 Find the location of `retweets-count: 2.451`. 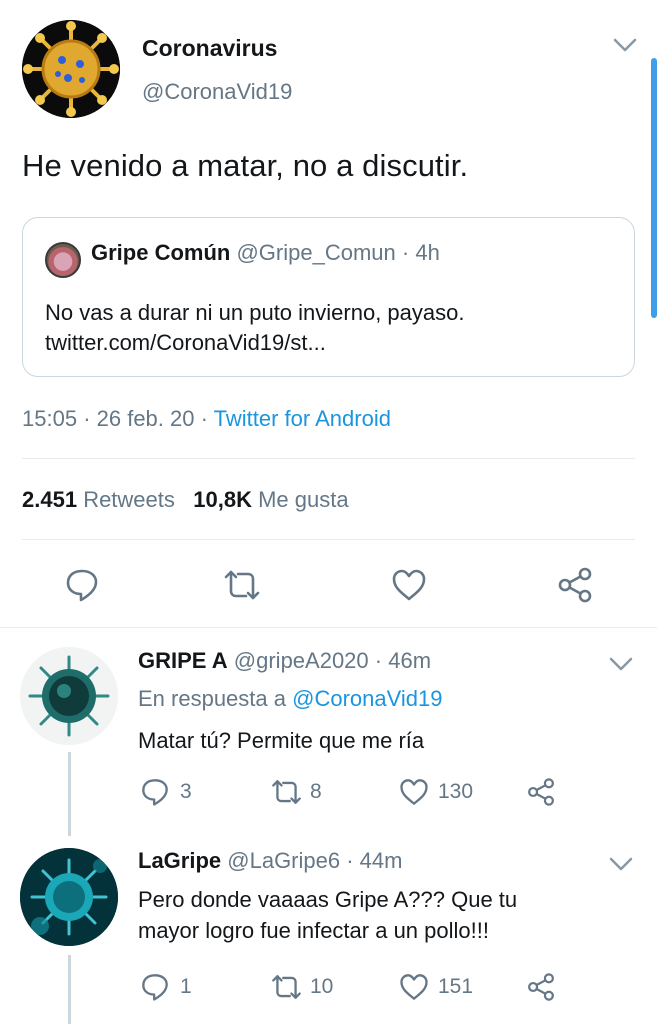

retweets-count: 2.451 is located at coordinates (50, 499).